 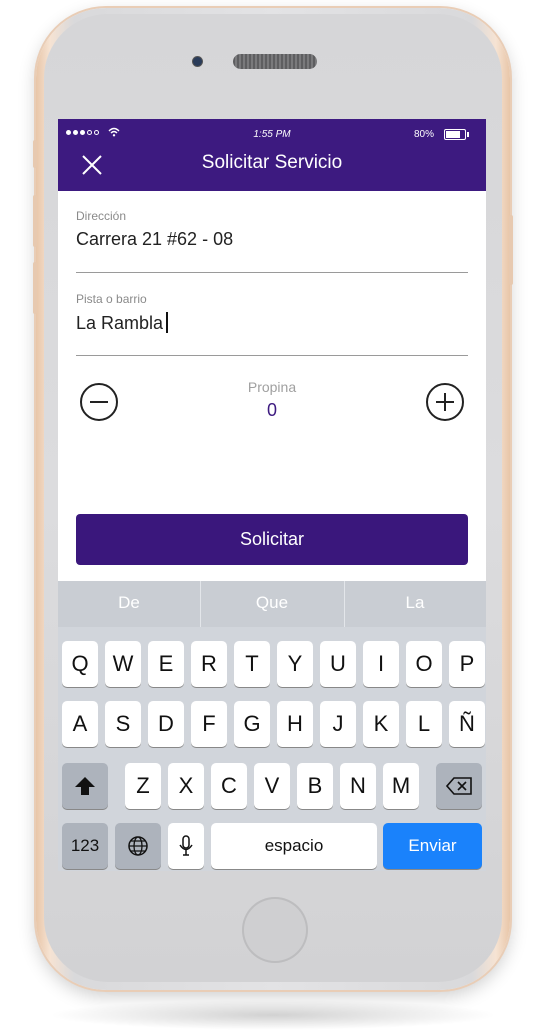 What do you see at coordinates (272, 387) in the screenshot?
I see `tip-label: Propina` at bounding box center [272, 387].